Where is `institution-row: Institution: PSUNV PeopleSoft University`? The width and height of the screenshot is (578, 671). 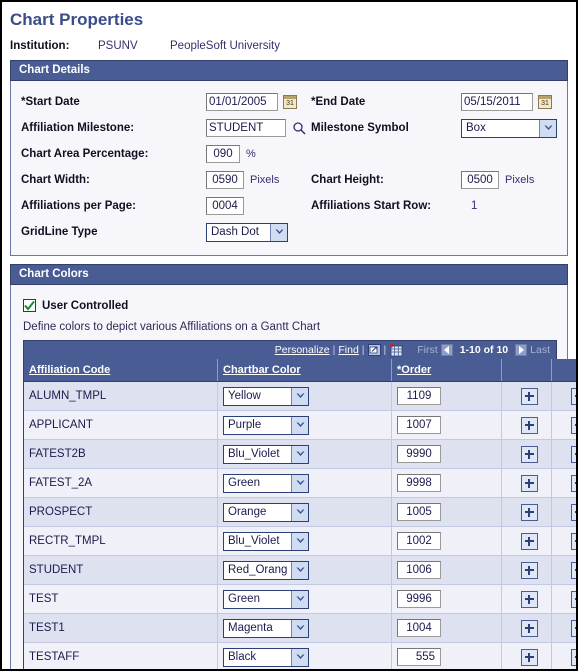
institution-row: Institution: PSUNV PeopleSoft University is located at coordinates (289, 47).